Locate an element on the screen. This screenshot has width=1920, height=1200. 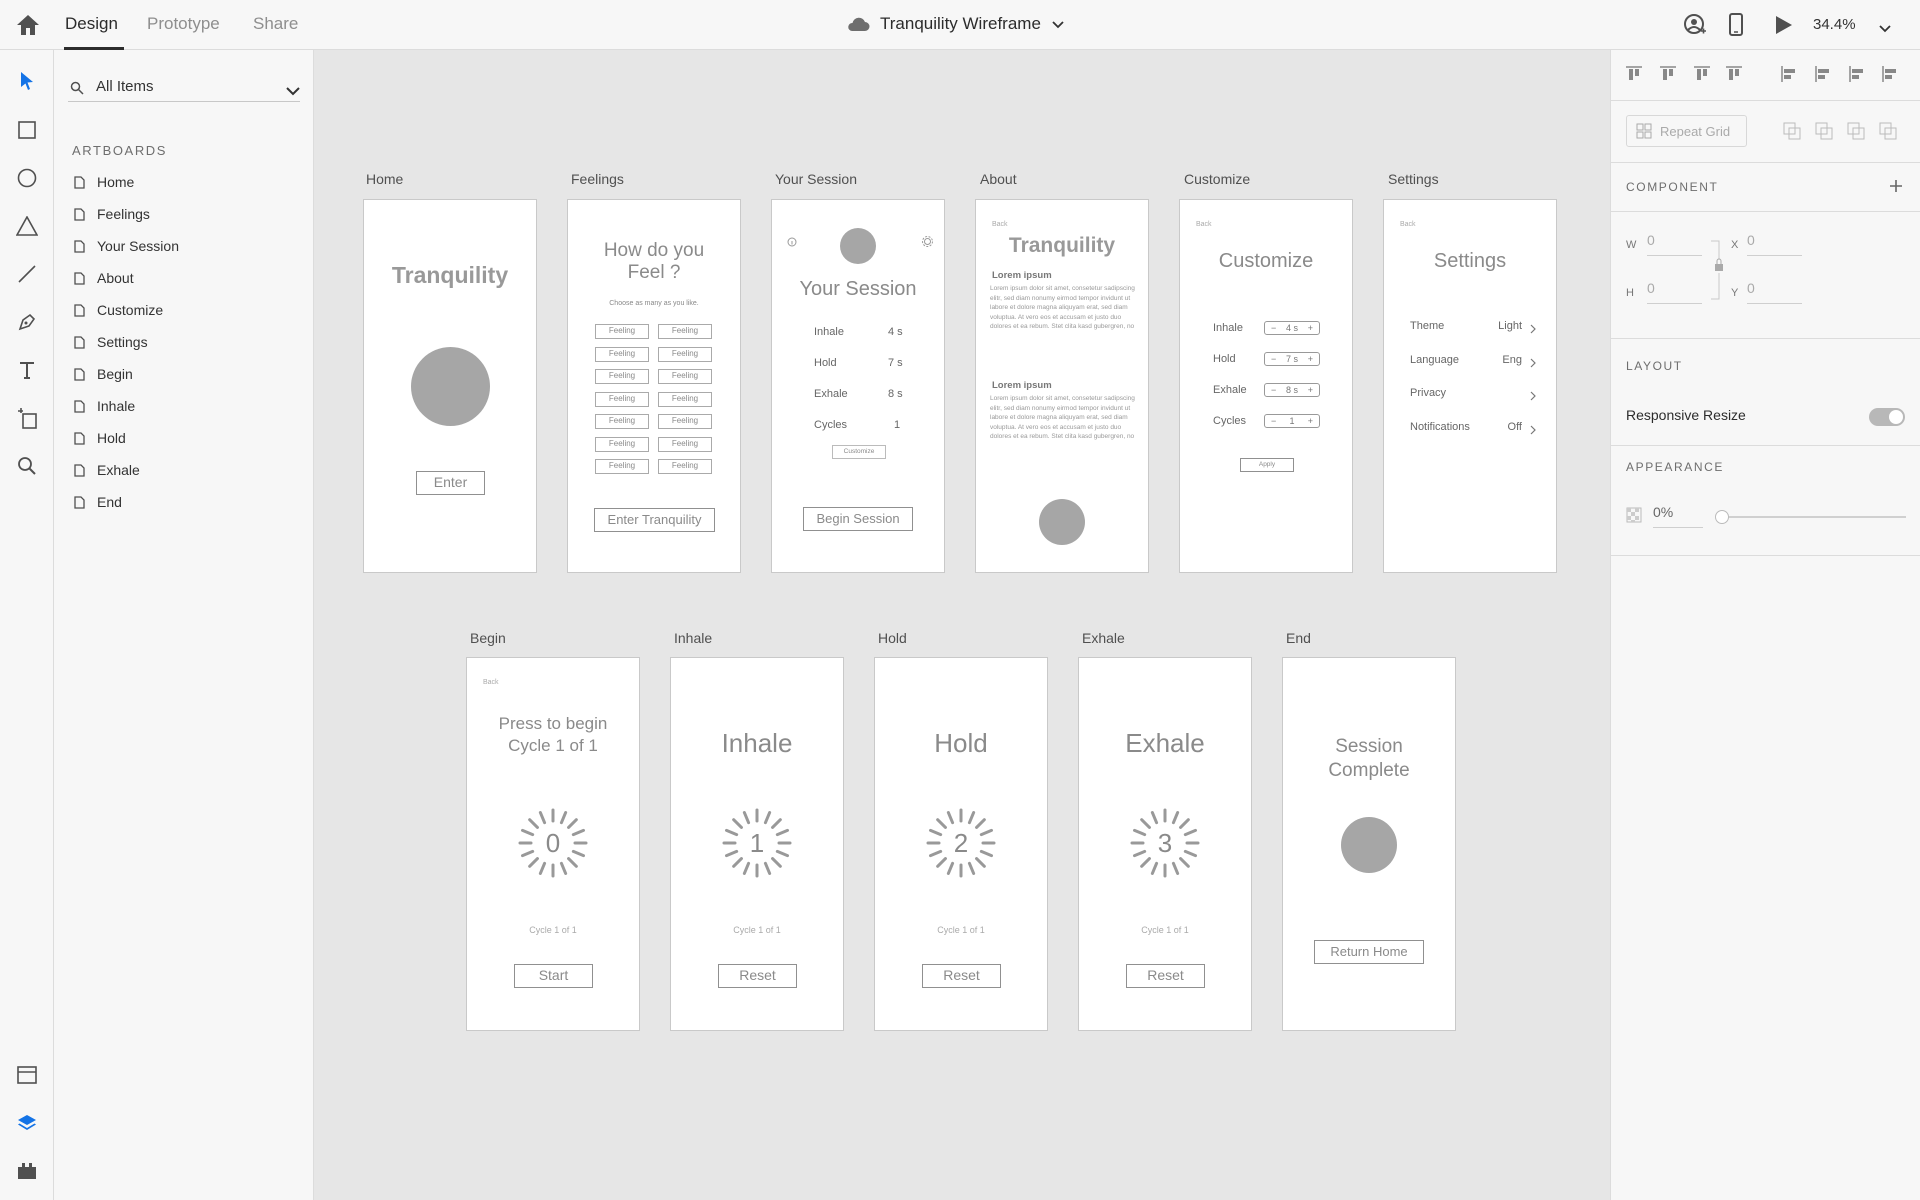
tab-prototype: Prototype is located at coordinates (183, 24).